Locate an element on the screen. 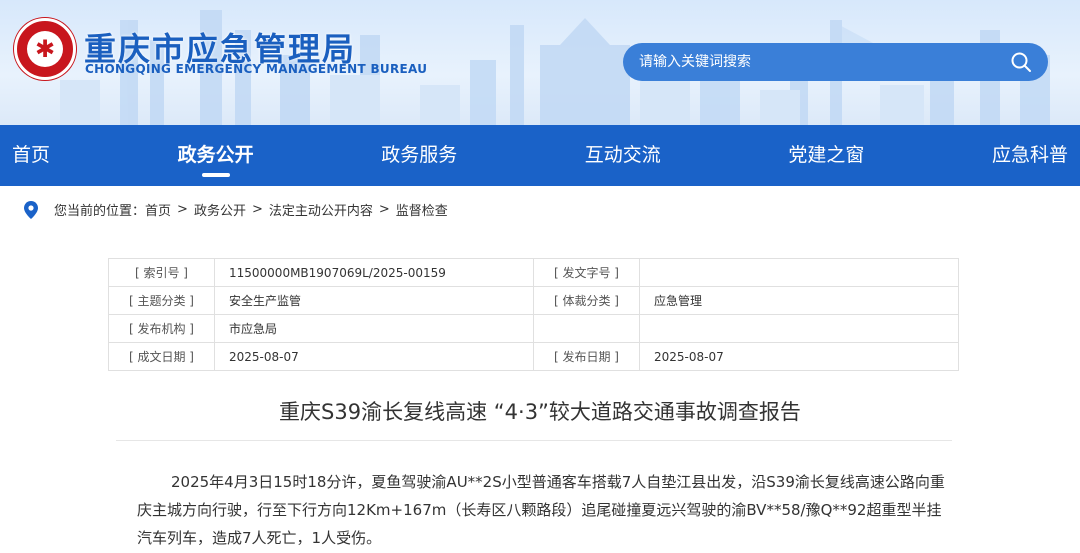  breadcrumb-home: 首页 is located at coordinates (158, 209).